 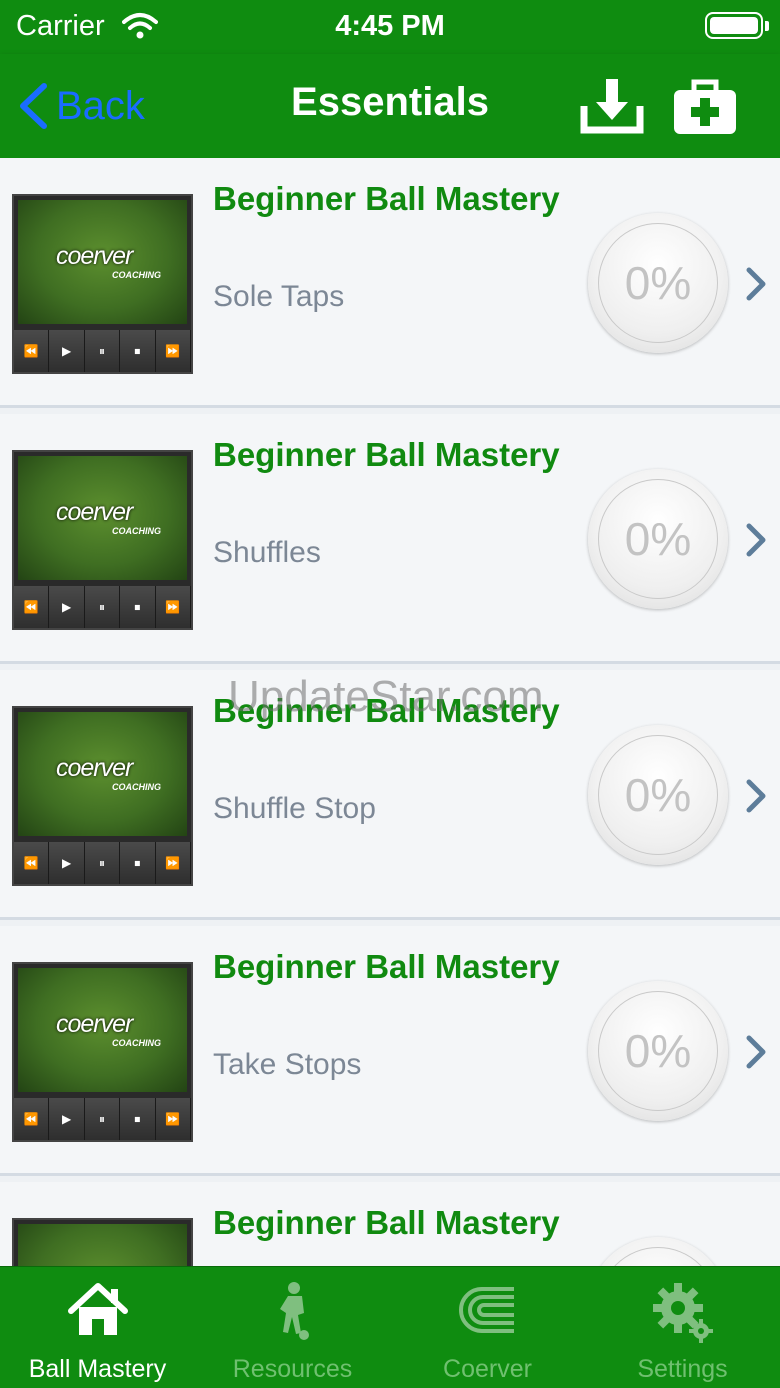 What do you see at coordinates (97, 1309) in the screenshot?
I see `home-icon` at bounding box center [97, 1309].